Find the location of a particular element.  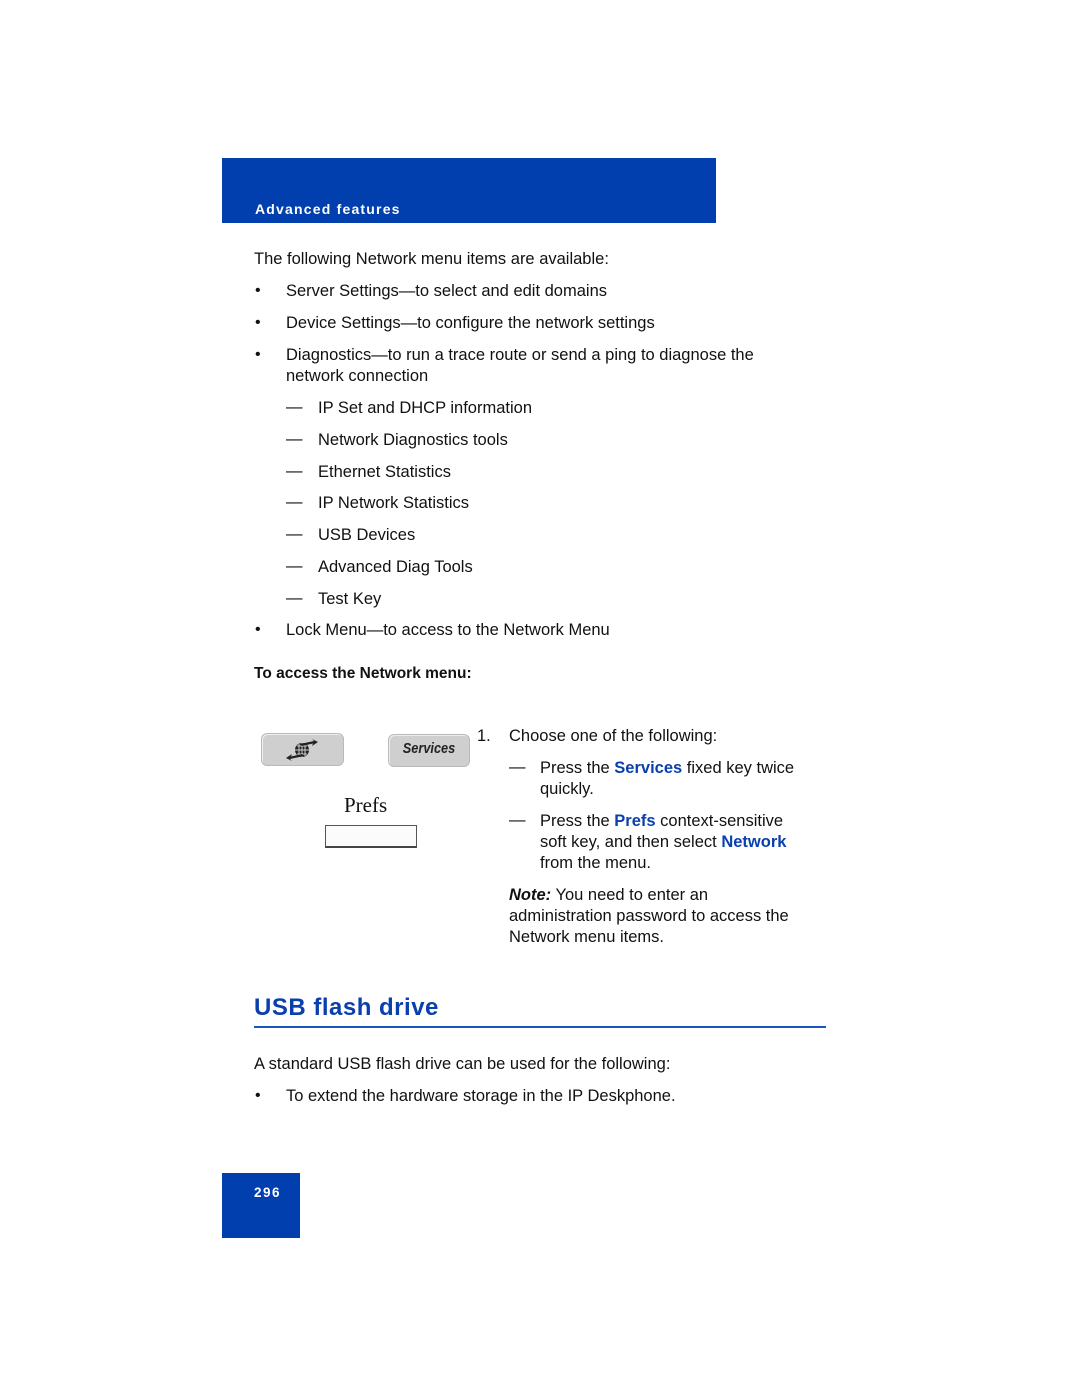

section-title: Advanced features is located at coordinates (328, 209).